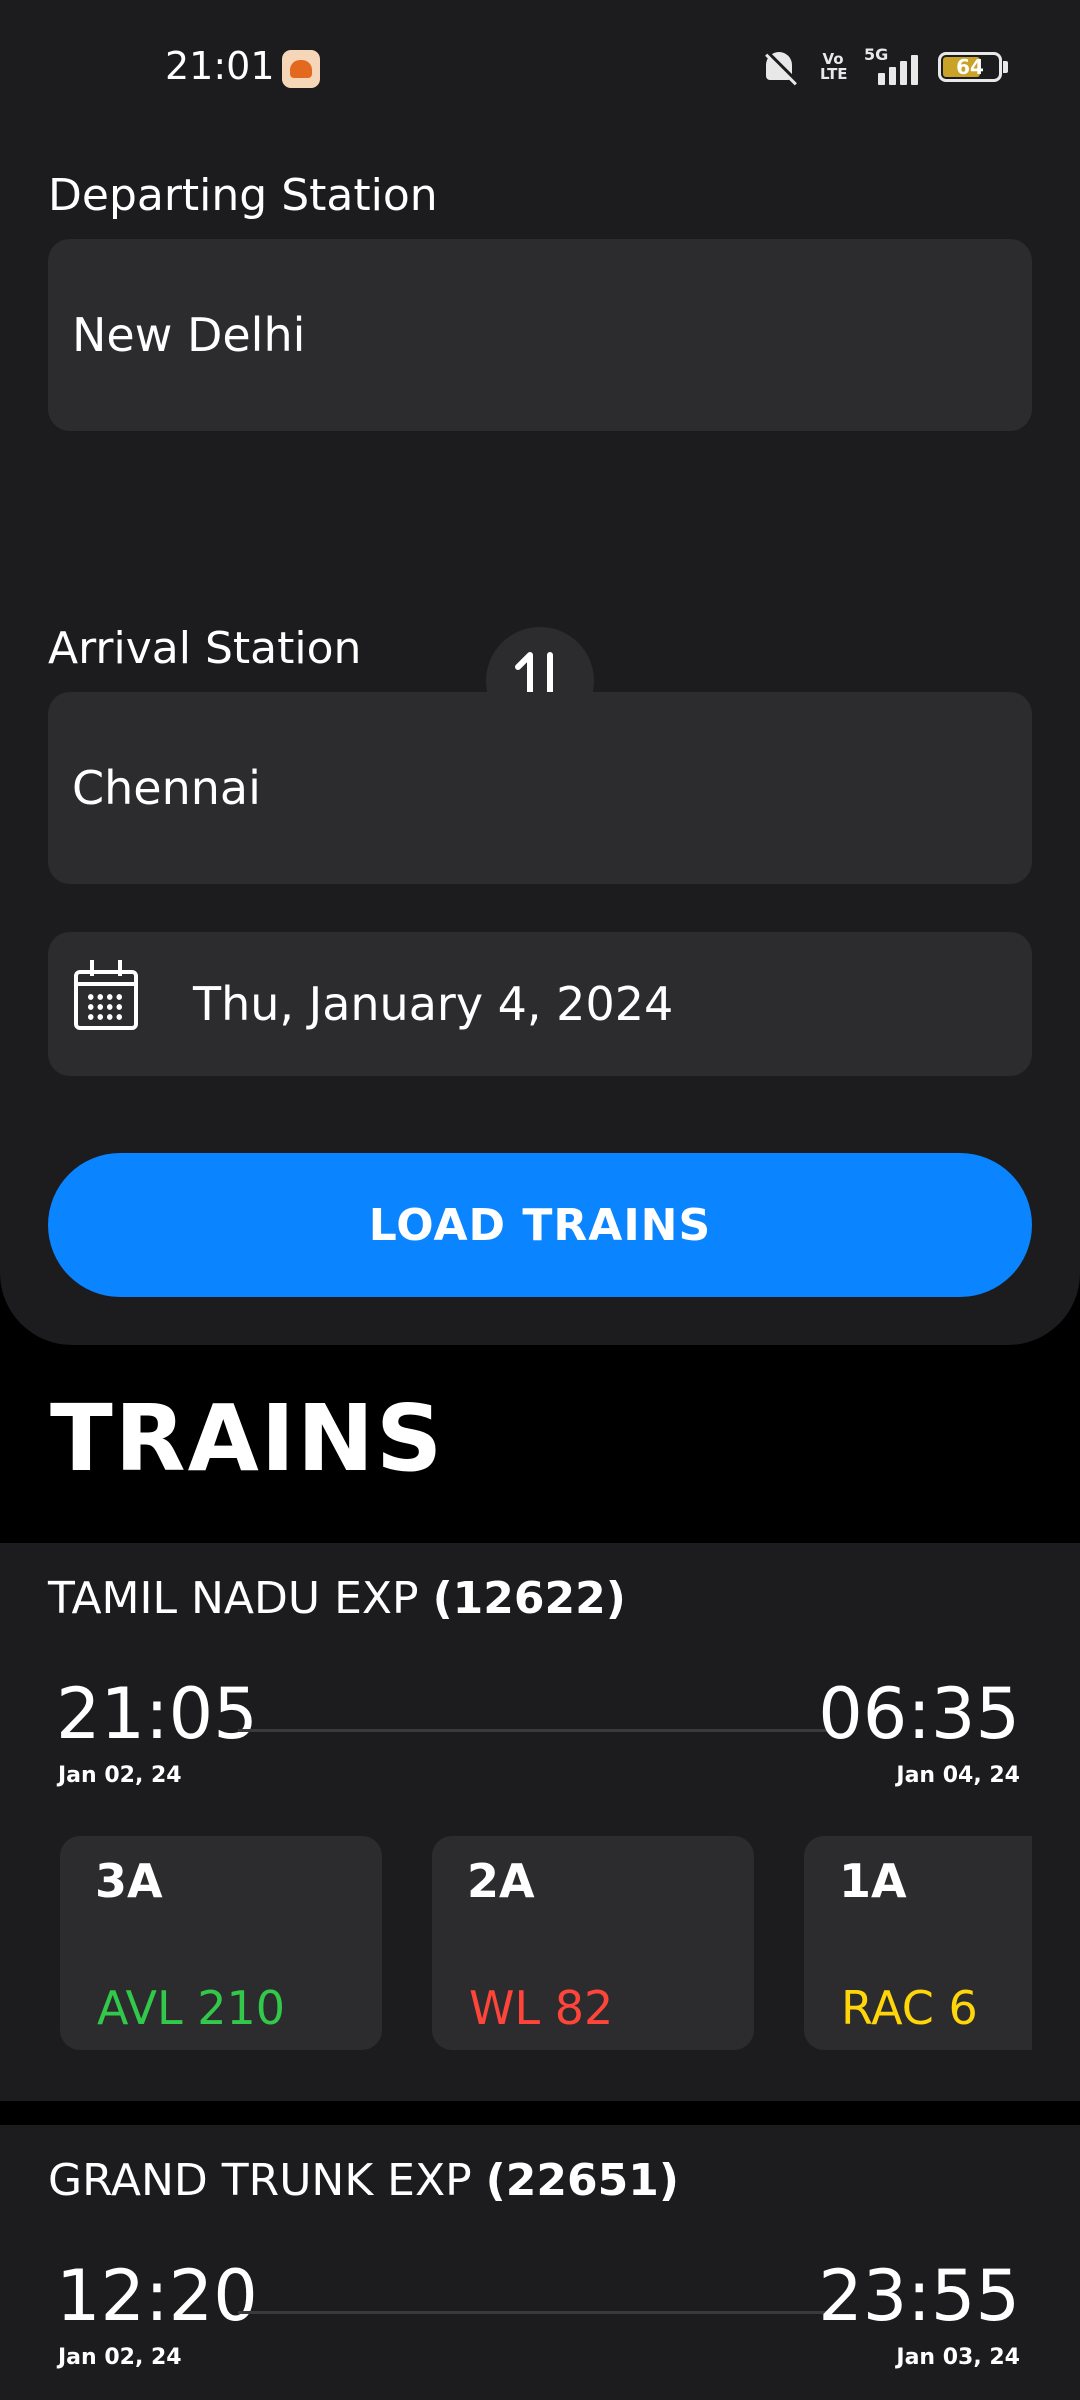 This screenshot has height=2400, width=1080. I want to click on class-status: RAC 6, so click(909, 2008).